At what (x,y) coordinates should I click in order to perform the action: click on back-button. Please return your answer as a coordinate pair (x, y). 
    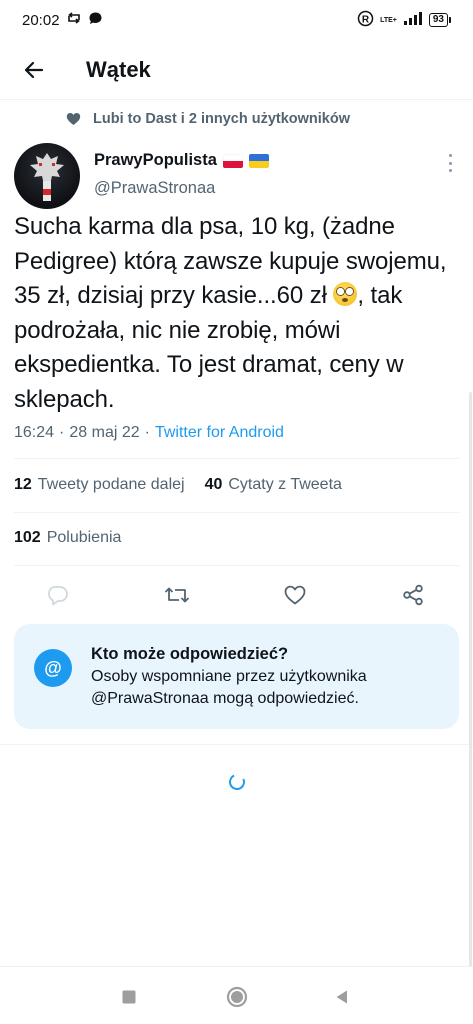
    Looking at the image, I should click on (34, 70).